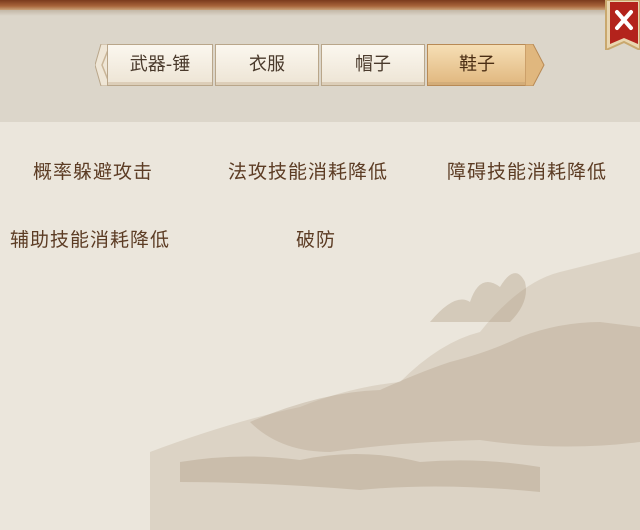 The height and width of the screenshot is (530, 640). I want to click on close-icon, so click(622, 25).